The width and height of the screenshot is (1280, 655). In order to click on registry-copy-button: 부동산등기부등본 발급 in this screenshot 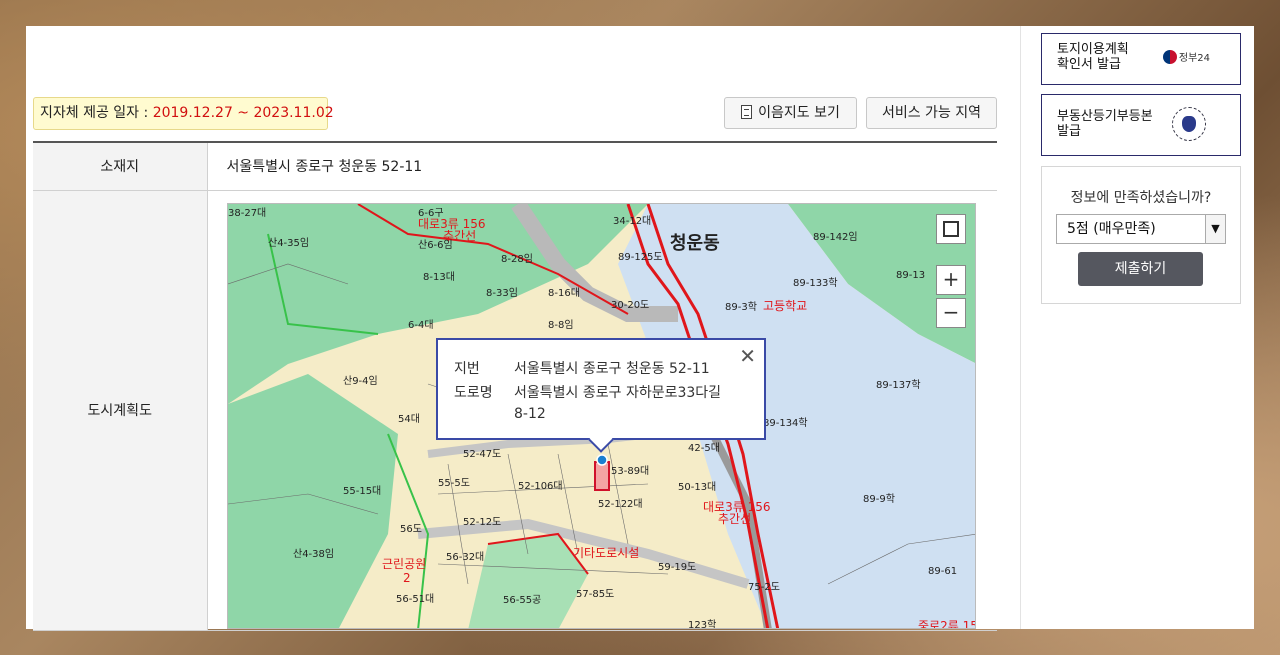, I will do `click(1141, 125)`.